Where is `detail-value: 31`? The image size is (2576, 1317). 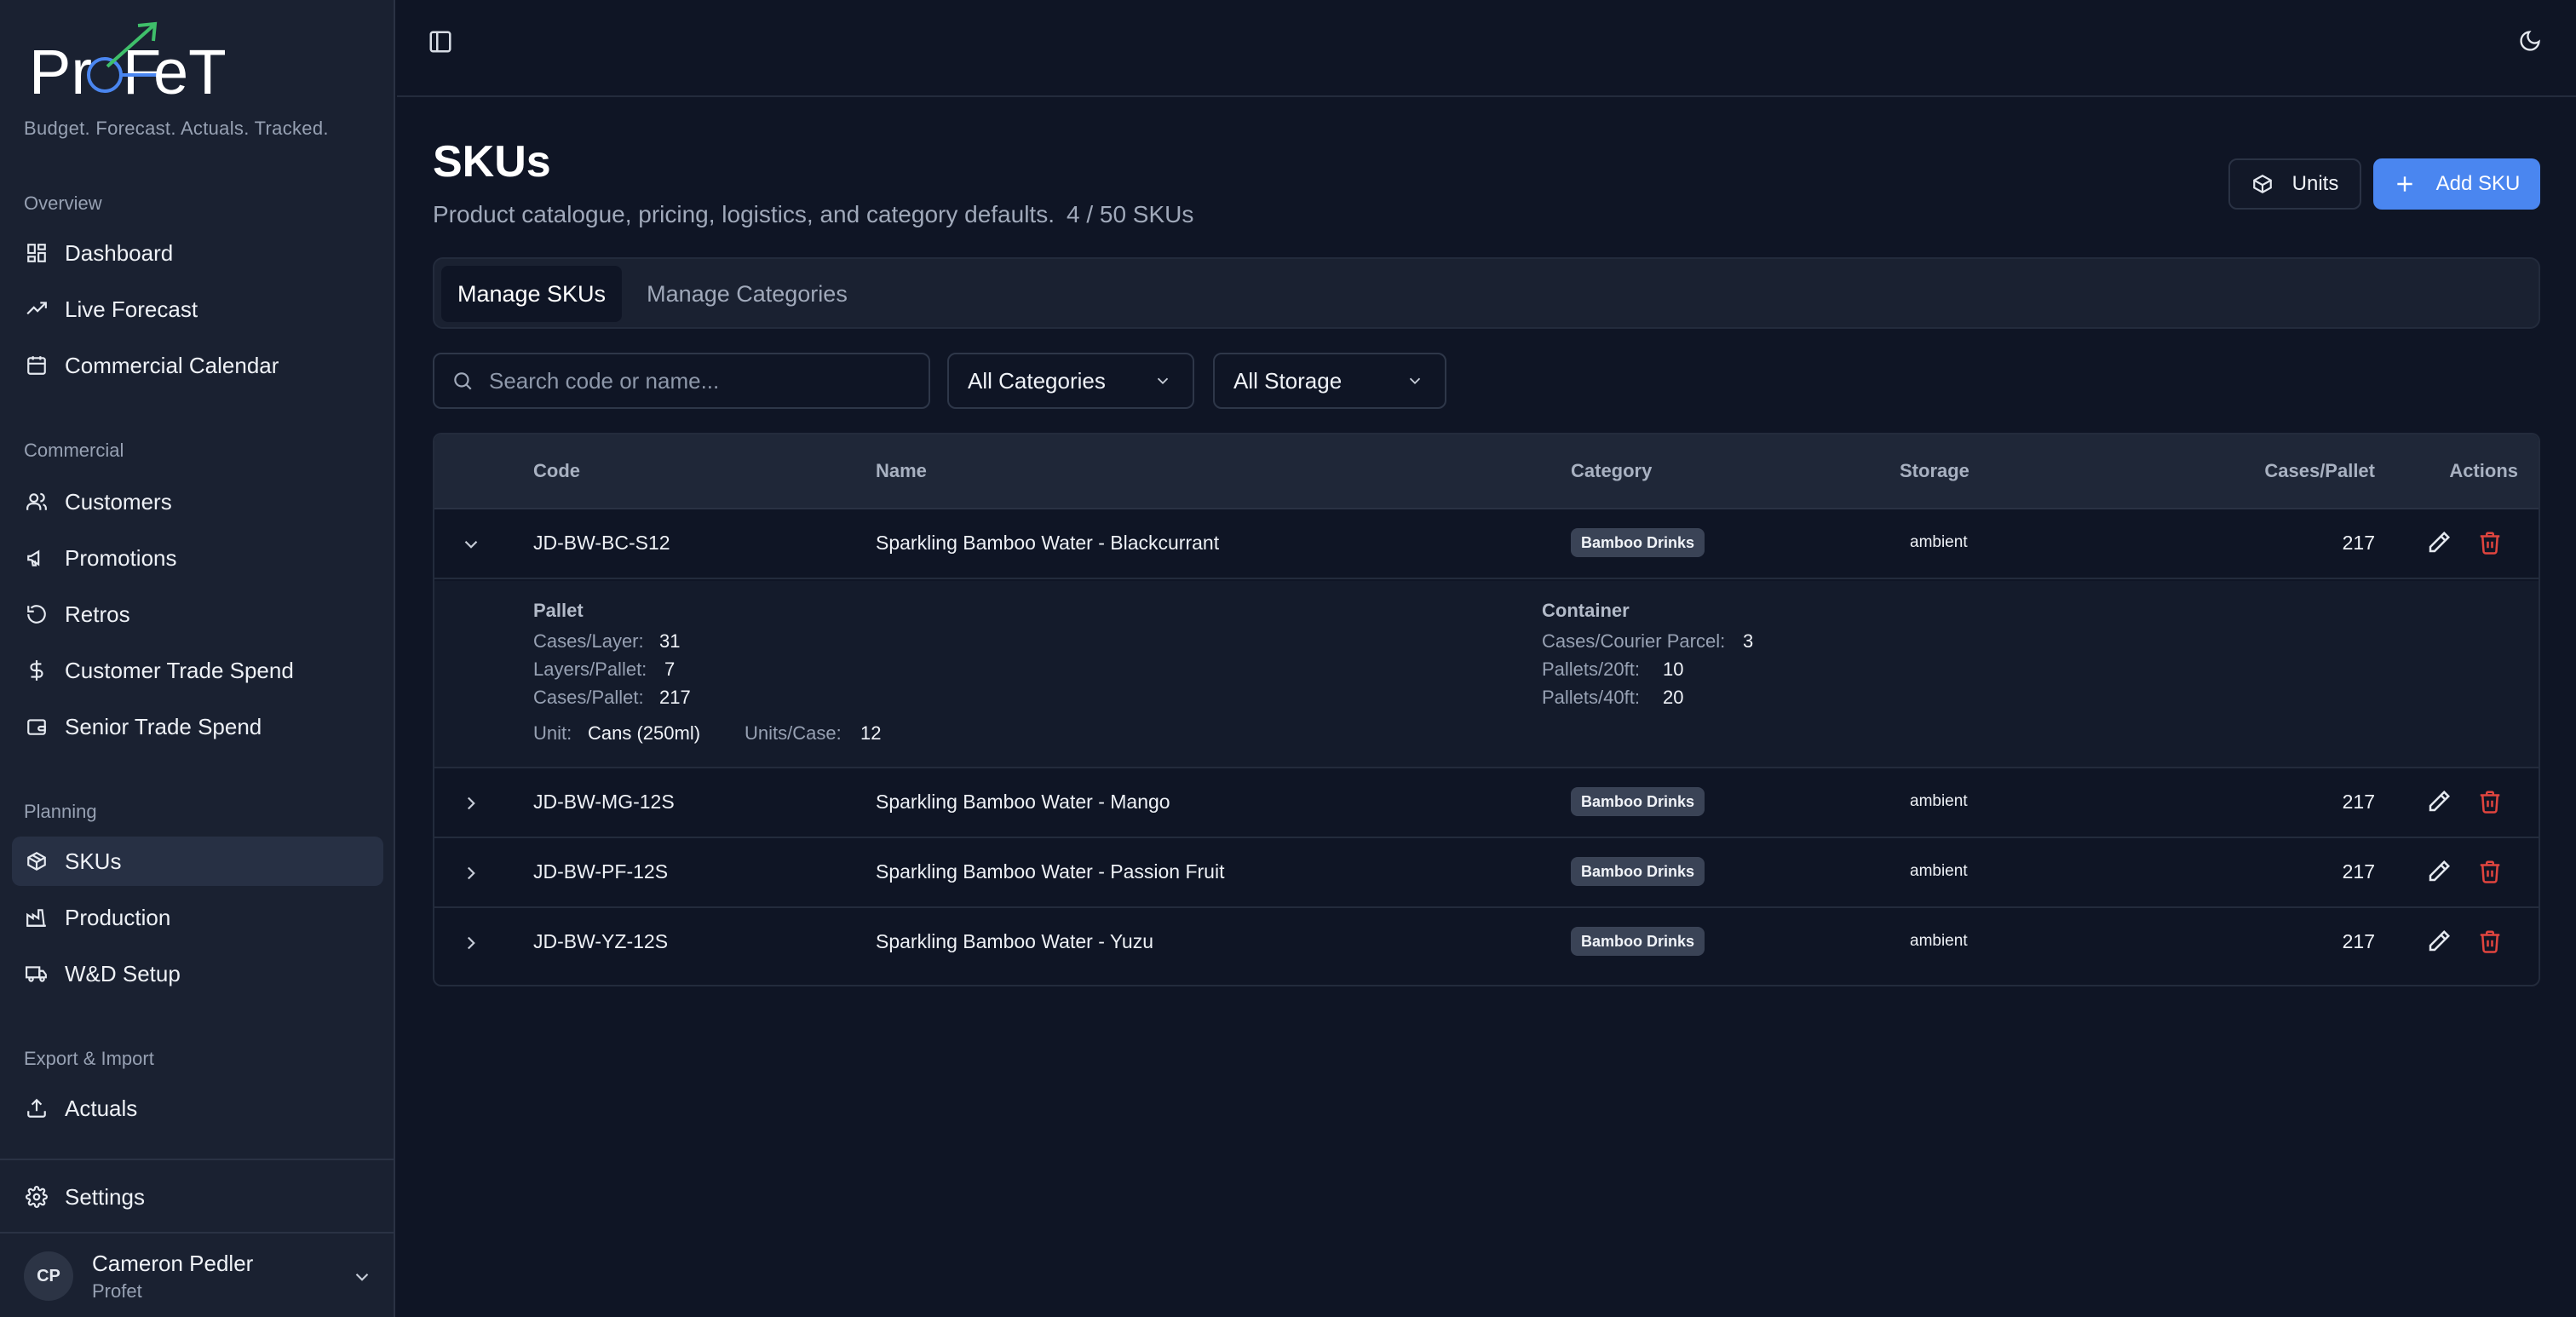 detail-value: 31 is located at coordinates (670, 641).